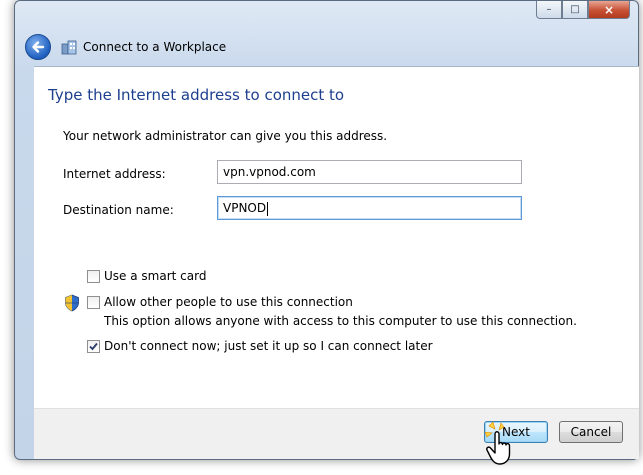 The height and width of the screenshot is (475, 643). I want to click on cancel-button: Cancel, so click(591, 432).